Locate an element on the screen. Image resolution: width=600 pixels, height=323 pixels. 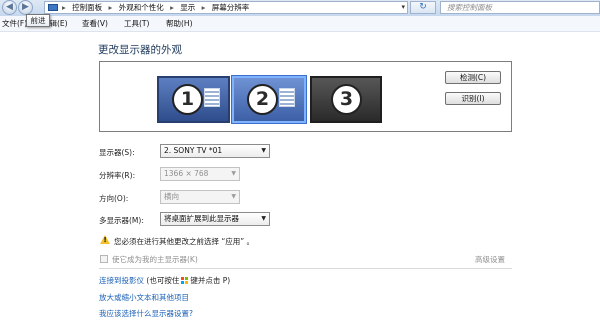
monitor-number: 2 is located at coordinates (262, 99).